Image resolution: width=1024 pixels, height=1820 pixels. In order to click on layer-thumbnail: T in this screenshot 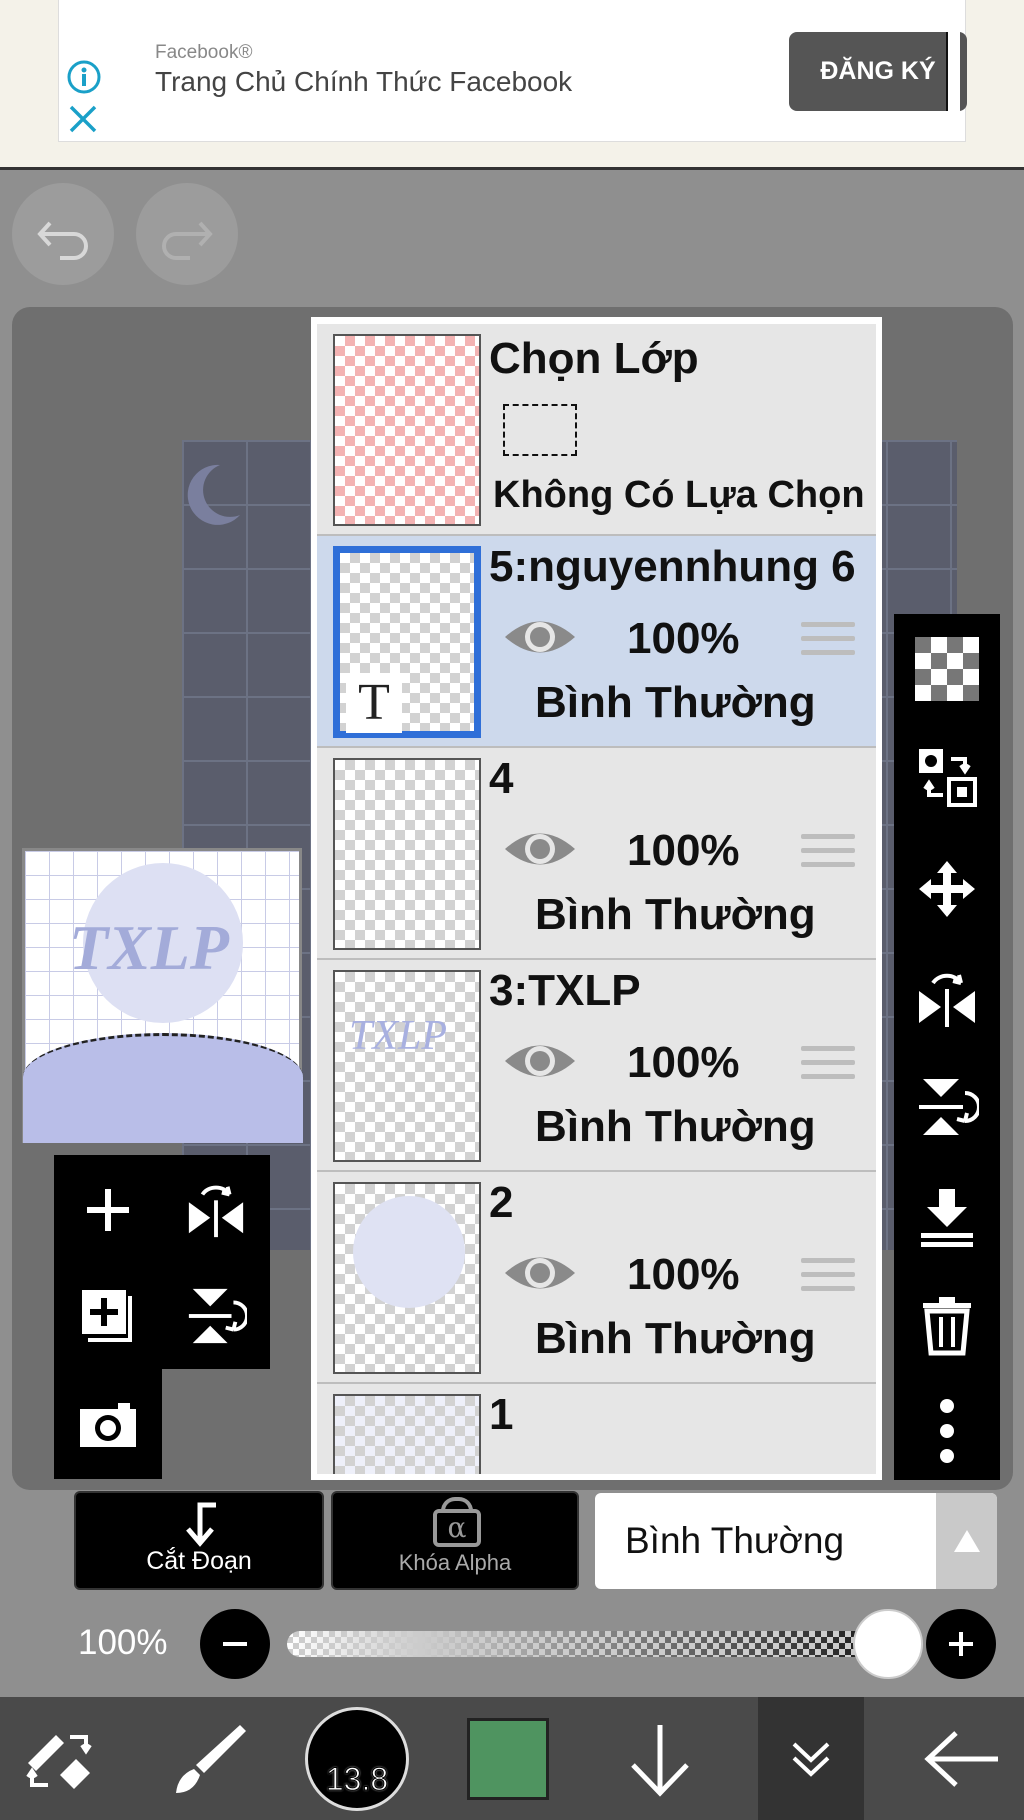, I will do `click(407, 642)`.